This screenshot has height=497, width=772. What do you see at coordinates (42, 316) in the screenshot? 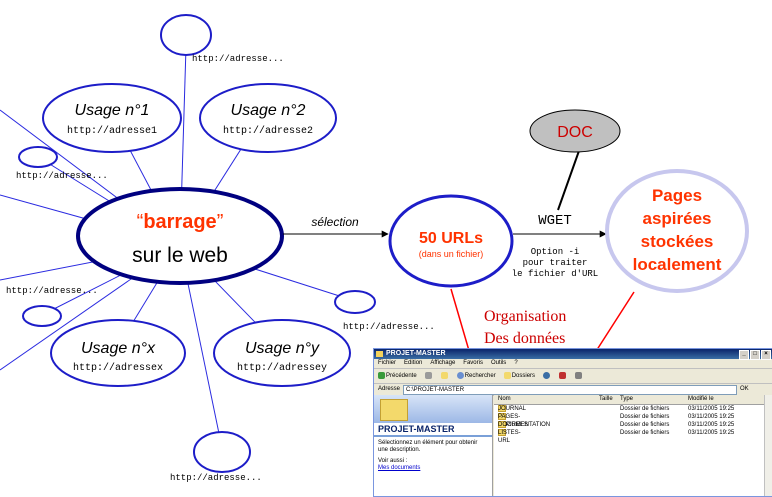
I see `small-node-bottom-left` at bounding box center [42, 316].